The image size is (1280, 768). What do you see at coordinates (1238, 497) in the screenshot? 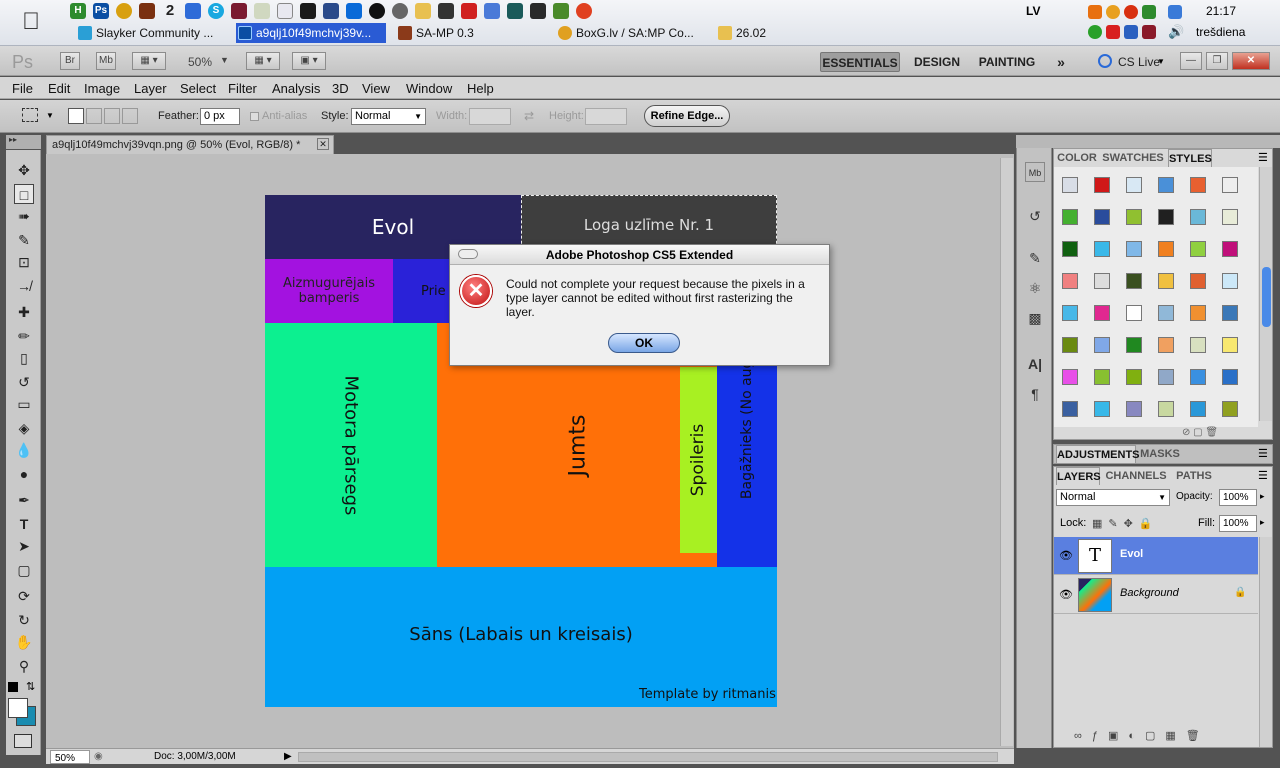
I see `opacity-input: 100%` at bounding box center [1238, 497].